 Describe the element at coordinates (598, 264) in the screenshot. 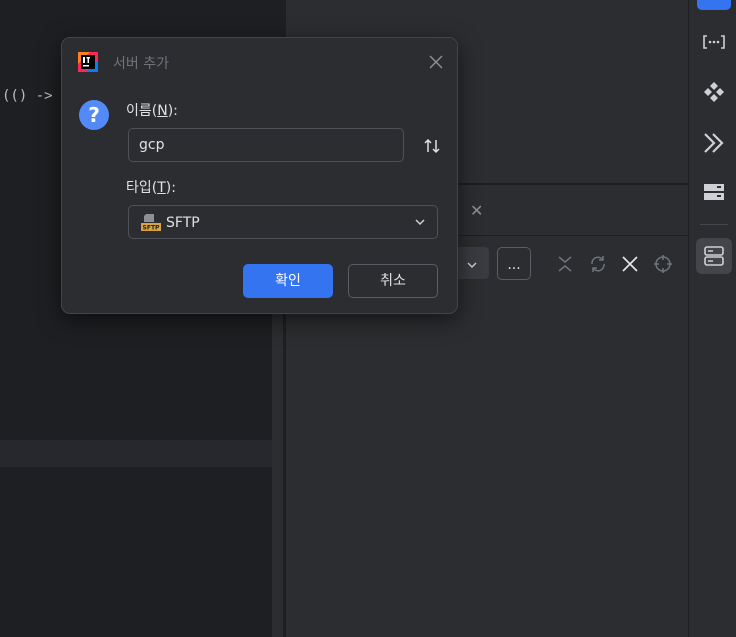

I see `refresh-icon` at that location.